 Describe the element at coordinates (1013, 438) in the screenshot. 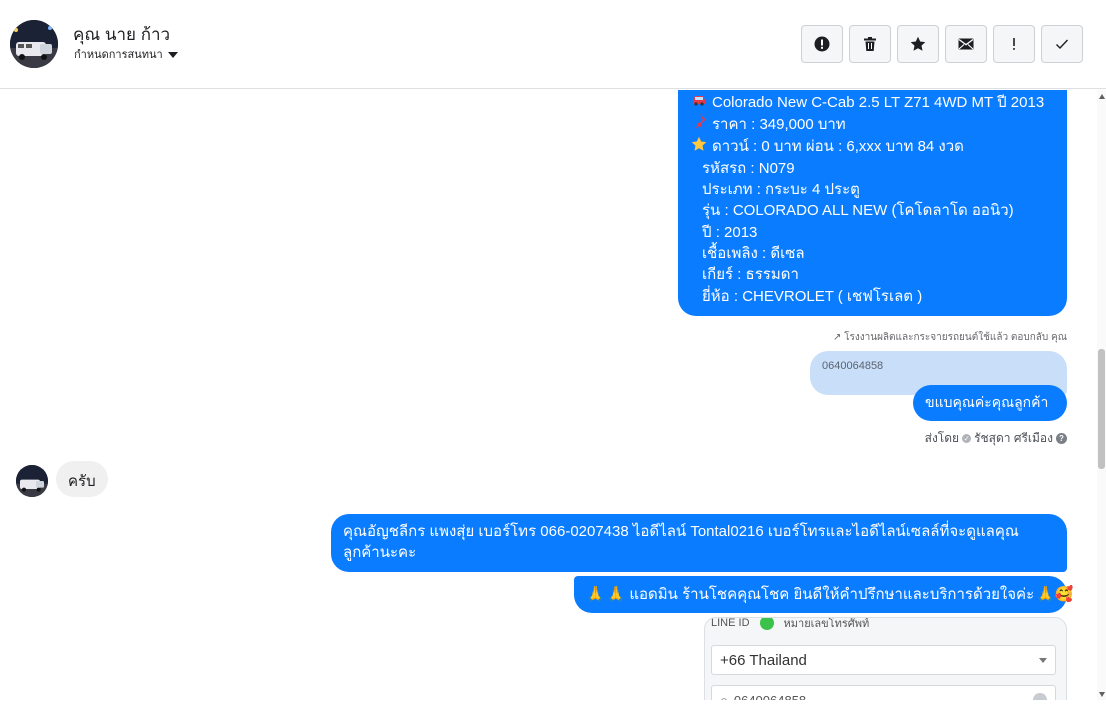

I see `sender-name: รัชสุดา ศรีเมือง` at that location.